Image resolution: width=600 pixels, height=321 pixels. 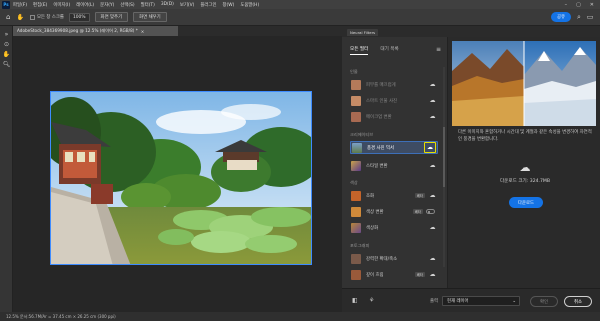 I want to click on filter-label: 강력한 확대/축소, so click(x=382, y=259).